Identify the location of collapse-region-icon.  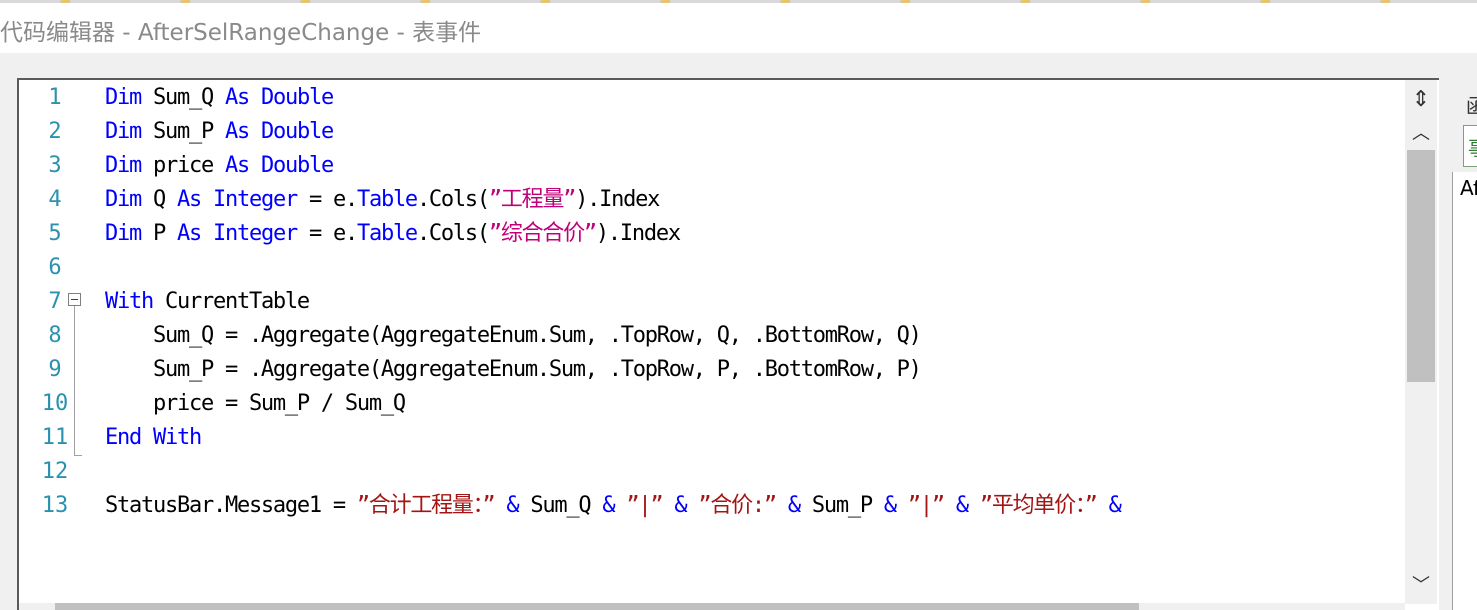
(74, 299).